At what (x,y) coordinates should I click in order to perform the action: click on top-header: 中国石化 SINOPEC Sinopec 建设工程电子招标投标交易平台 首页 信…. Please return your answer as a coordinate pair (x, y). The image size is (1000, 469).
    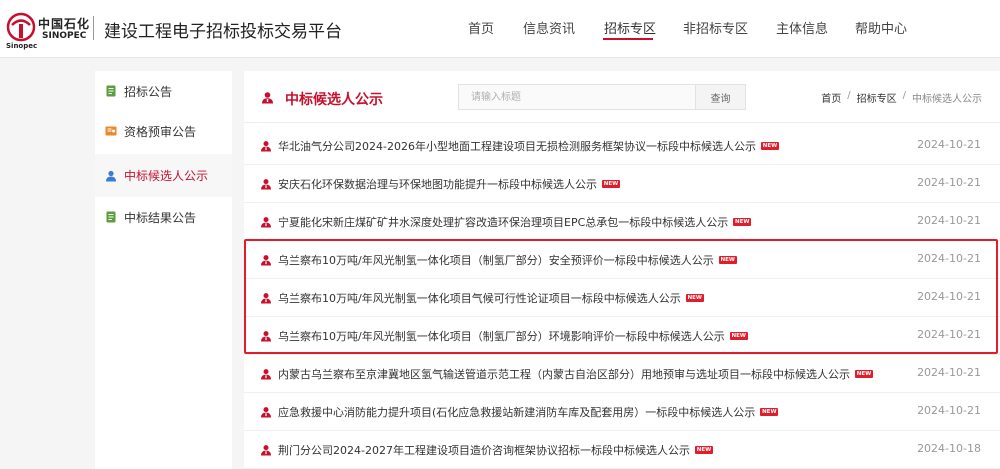
    Looking at the image, I should click on (500, 29).